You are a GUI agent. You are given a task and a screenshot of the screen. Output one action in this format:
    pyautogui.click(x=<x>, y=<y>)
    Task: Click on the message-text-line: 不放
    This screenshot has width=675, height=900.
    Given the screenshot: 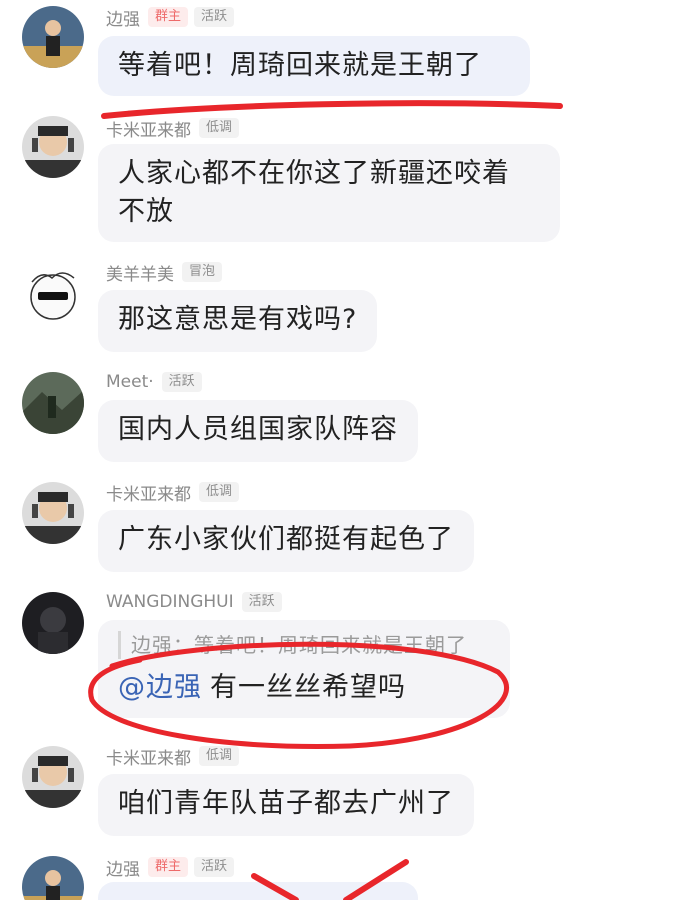 What is the action you would take?
    pyautogui.click(x=146, y=211)
    